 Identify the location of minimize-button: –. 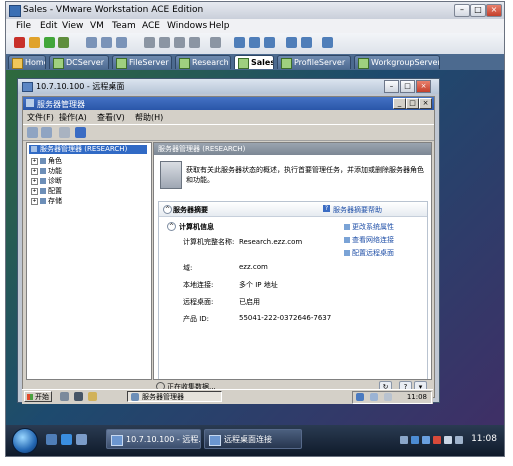
(462, 10).